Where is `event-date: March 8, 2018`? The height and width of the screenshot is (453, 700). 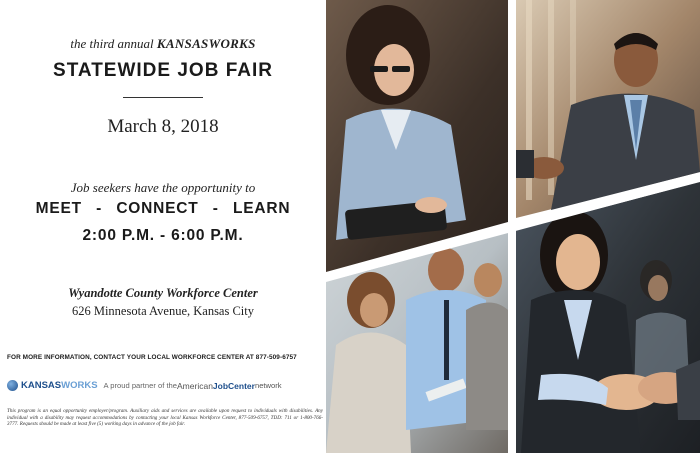
event-date: March 8, 2018 is located at coordinates (163, 126).